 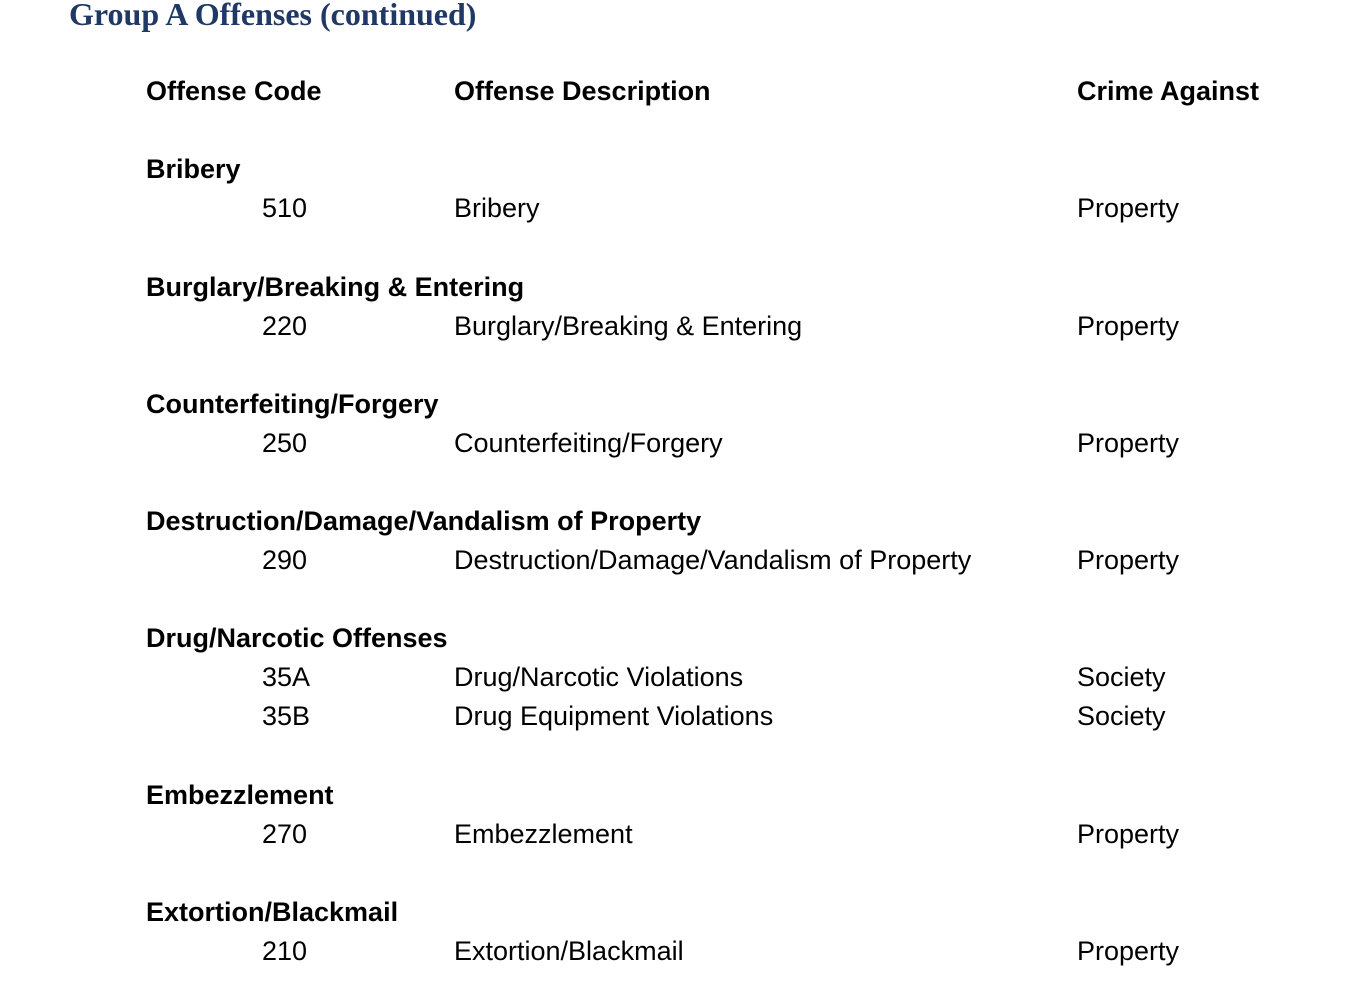 What do you see at coordinates (285, 834) in the screenshot?
I see `offense-code: 270` at bounding box center [285, 834].